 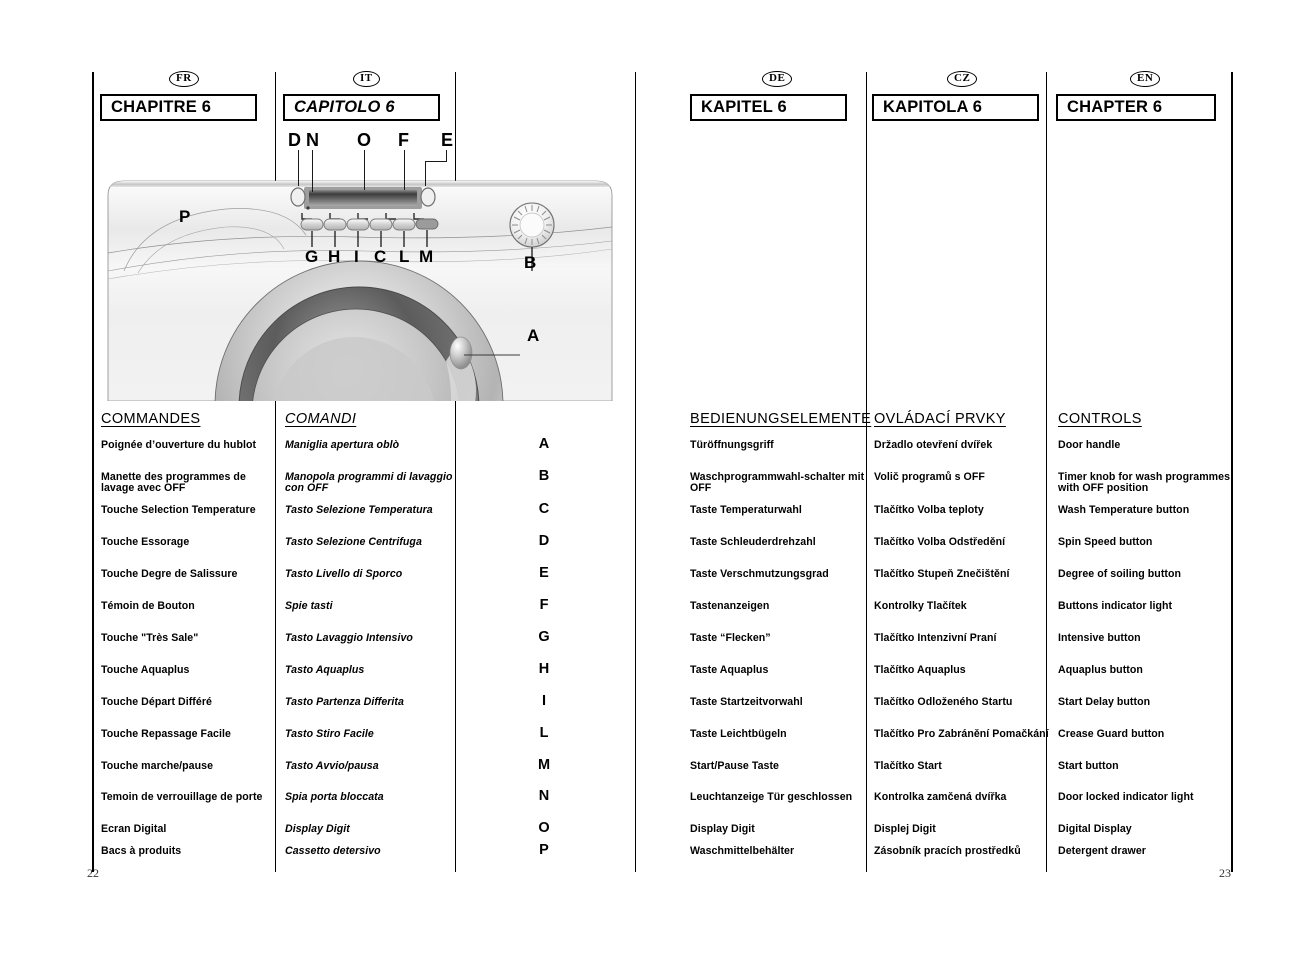 What do you see at coordinates (321, 419) in the screenshot?
I see `section-heading-it: COMANDI` at bounding box center [321, 419].